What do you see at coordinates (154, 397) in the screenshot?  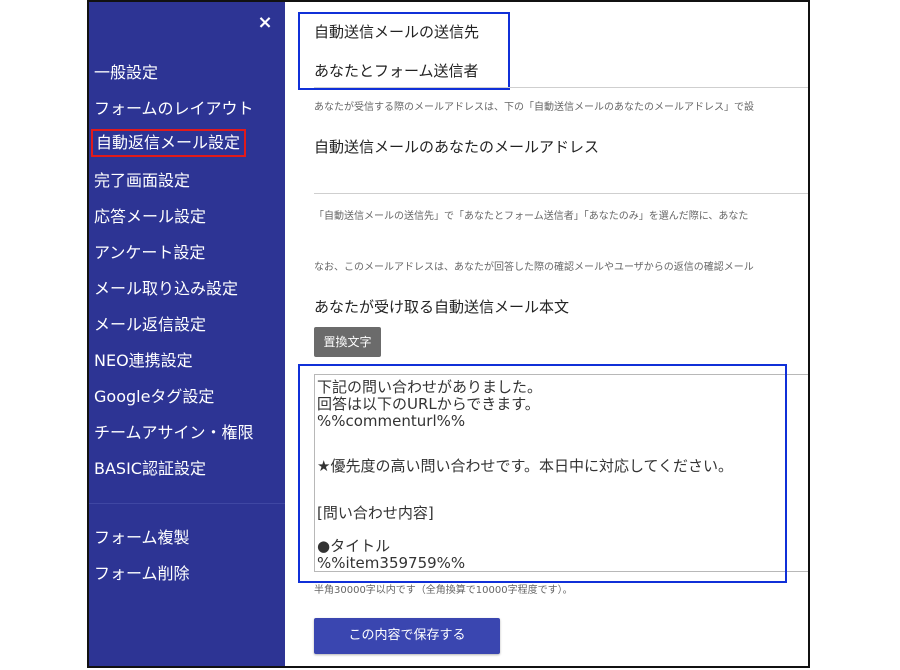 I see `sidebar-item-google-tag: Googleタグ設定` at bounding box center [154, 397].